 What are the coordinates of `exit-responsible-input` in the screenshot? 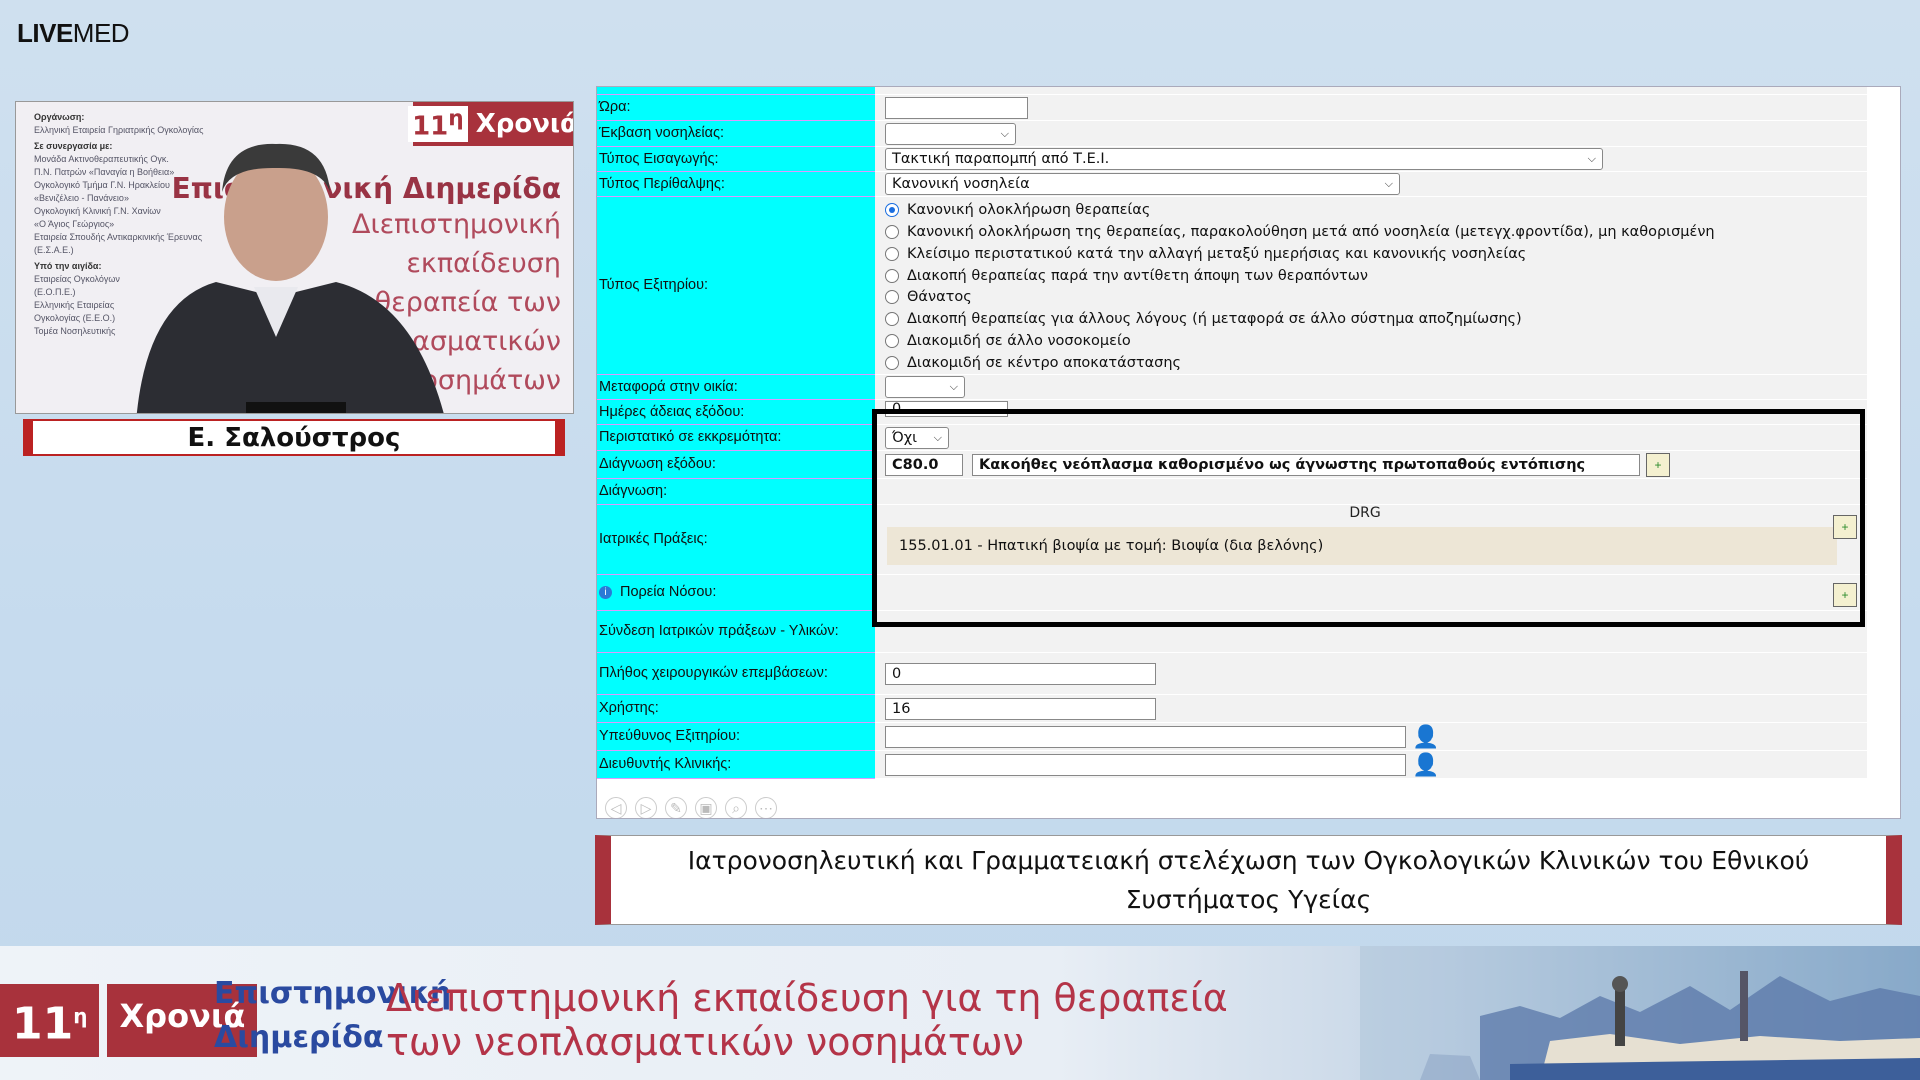 It's located at (1145, 736).